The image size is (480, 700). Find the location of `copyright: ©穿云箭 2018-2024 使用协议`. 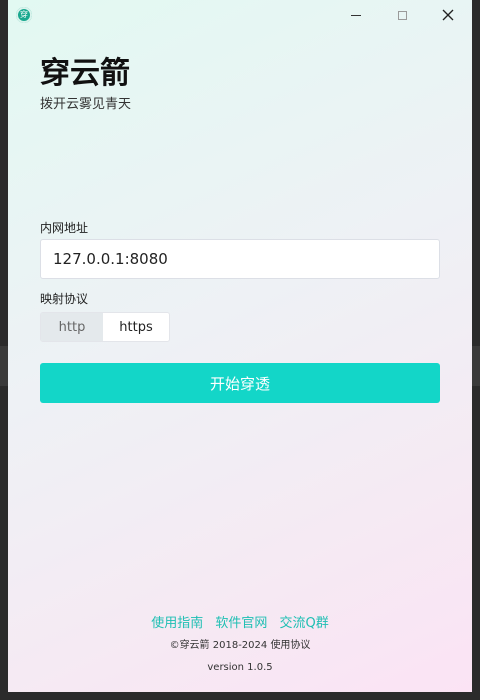

copyright: ©穿云箭 2018-2024 使用协议 is located at coordinates (240, 646).